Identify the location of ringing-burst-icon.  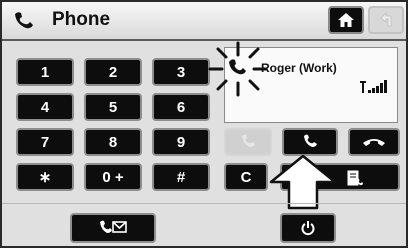
(238, 69).